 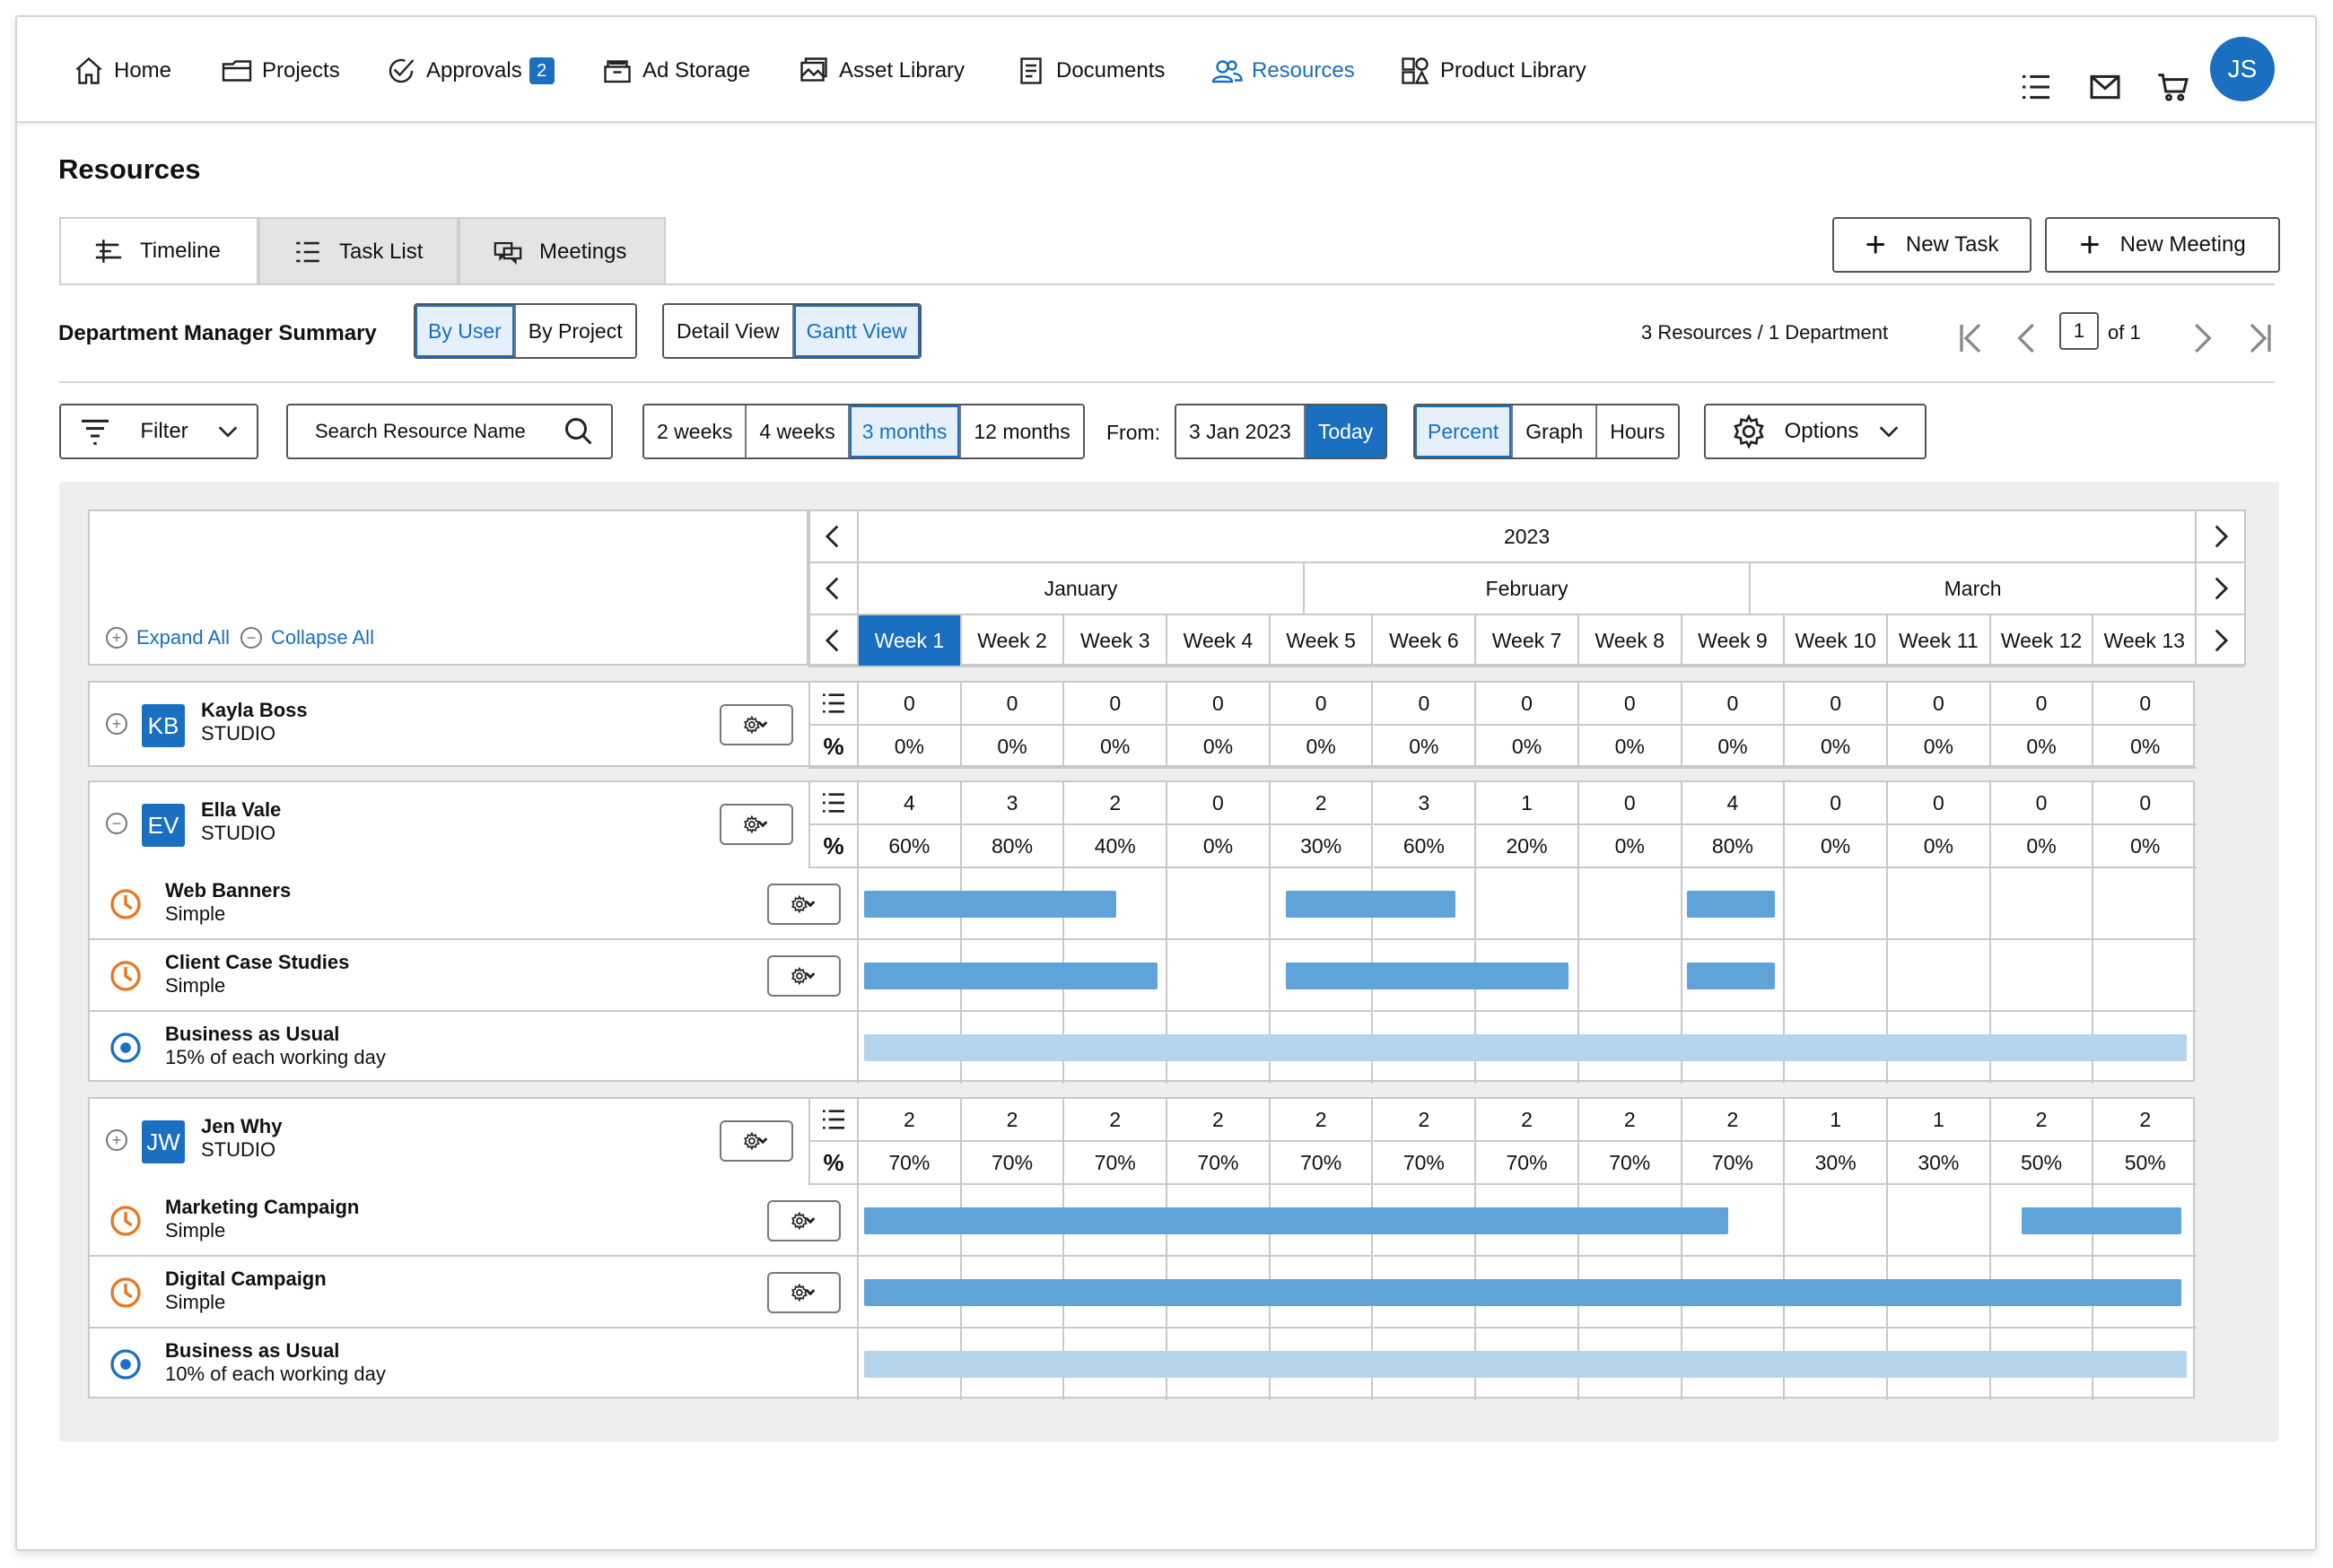 What do you see at coordinates (1013, 1120) in the screenshot?
I see `task-count-cell: 2` at bounding box center [1013, 1120].